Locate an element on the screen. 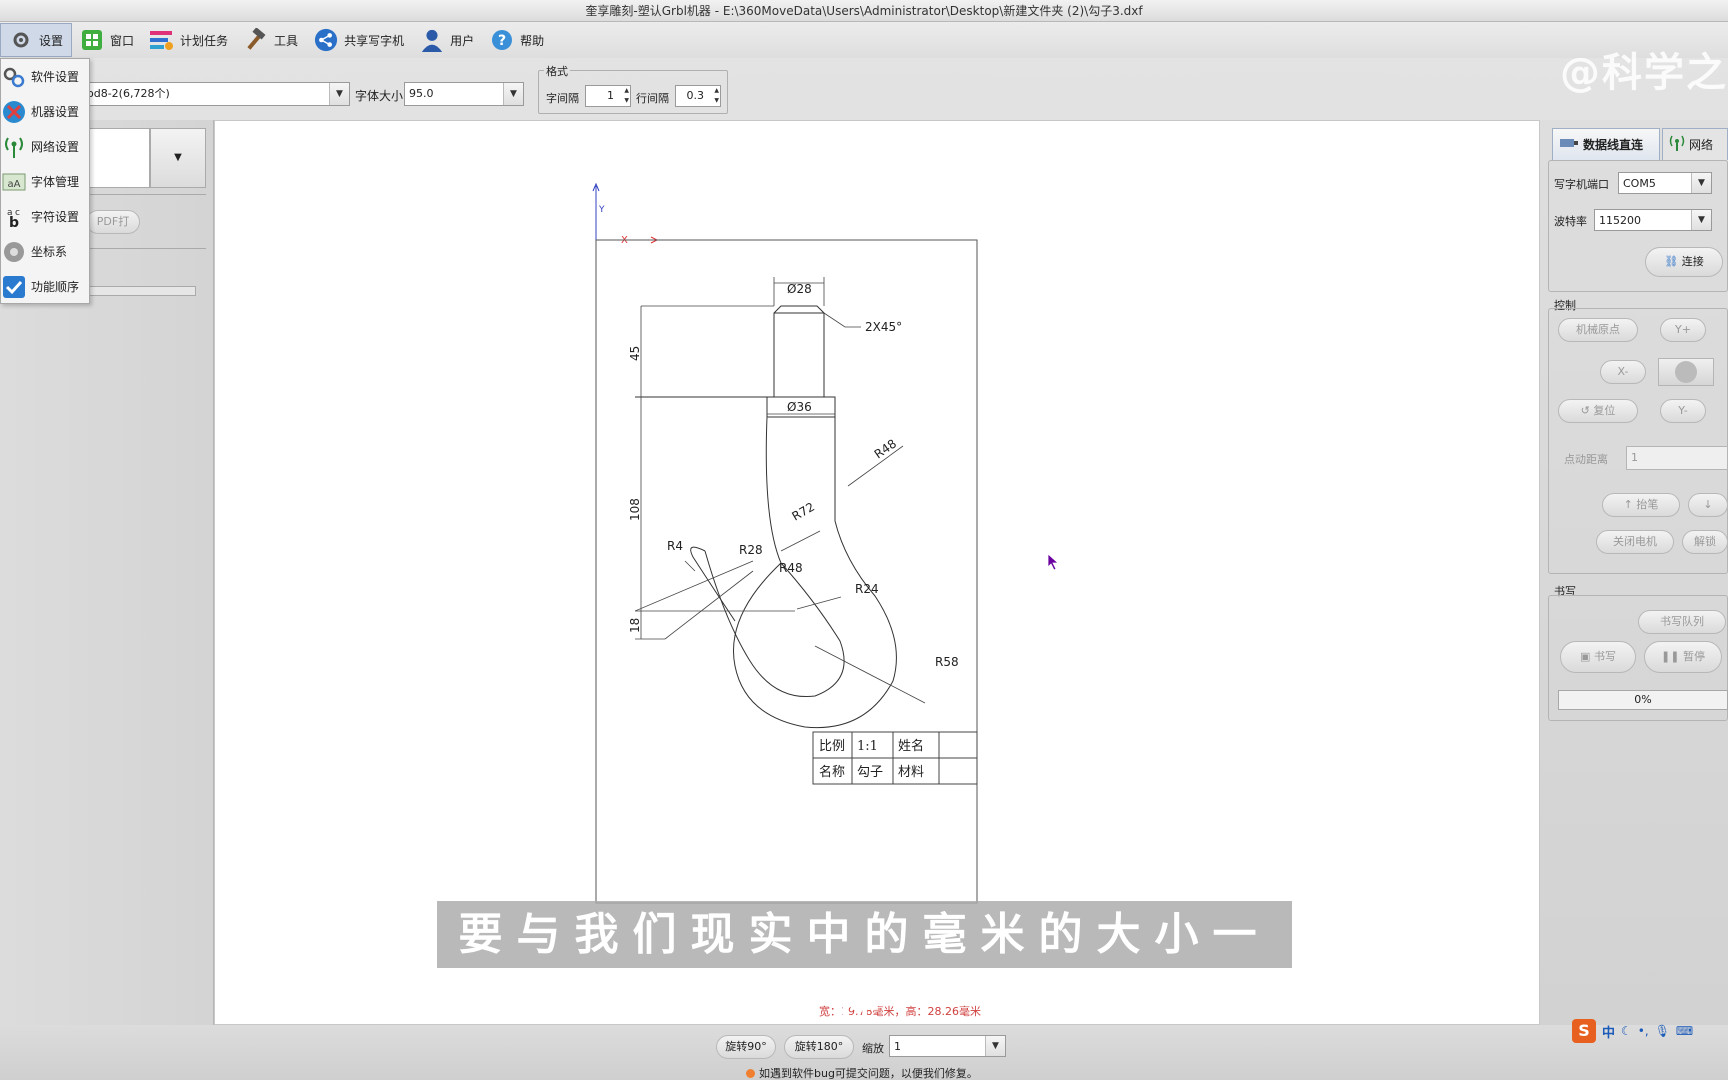  divider is located at coordinates (146, 194).